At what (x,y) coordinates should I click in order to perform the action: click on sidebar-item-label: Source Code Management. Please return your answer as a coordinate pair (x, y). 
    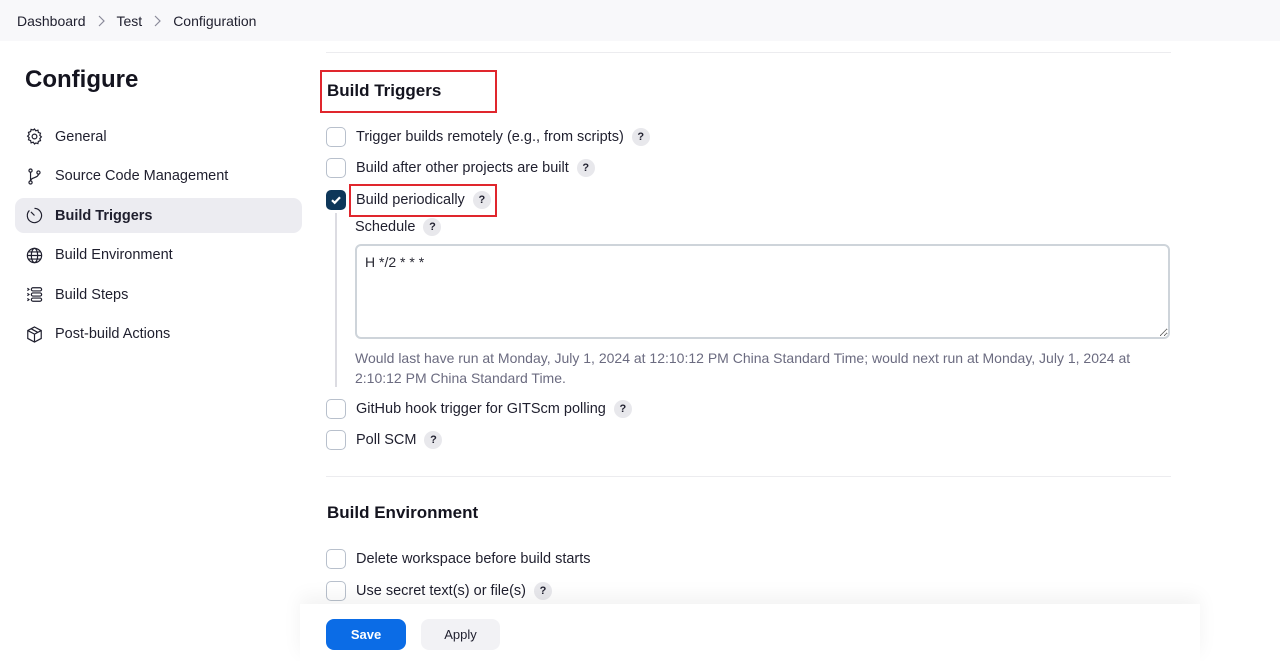
    Looking at the image, I should click on (142, 176).